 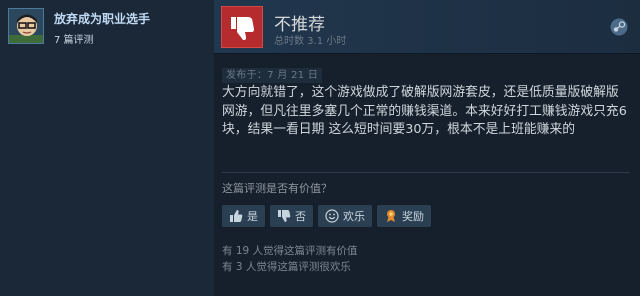 What do you see at coordinates (277, 188) in the screenshot?
I see `helpful-question: 这篇评测是否有价值？` at bounding box center [277, 188].